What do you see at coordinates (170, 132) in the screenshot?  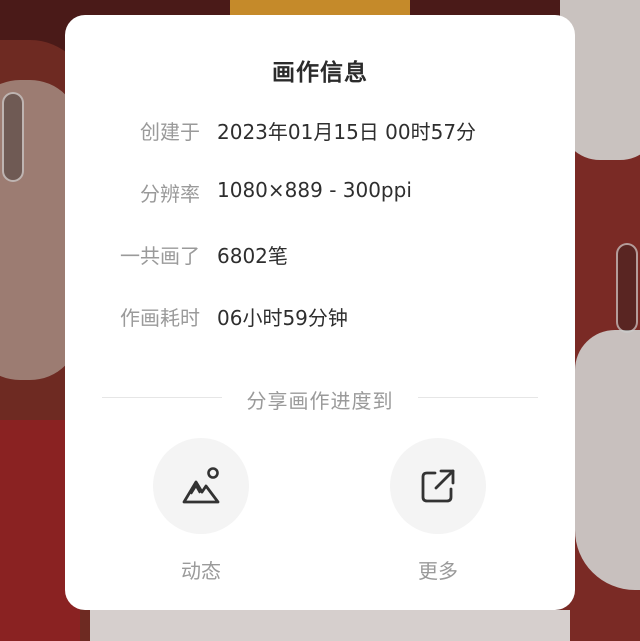 I see `info-label: 创建于` at bounding box center [170, 132].